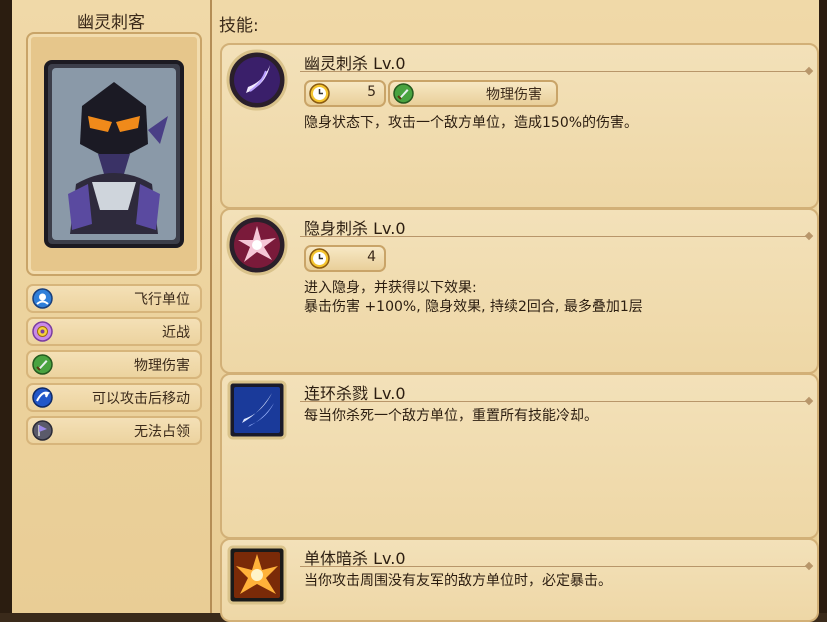 Image resolution: width=827 pixels, height=622 pixels. Describe the element at coordinates (42, 397) in the screenshot. I see `move-after-attack-icon` at that location.